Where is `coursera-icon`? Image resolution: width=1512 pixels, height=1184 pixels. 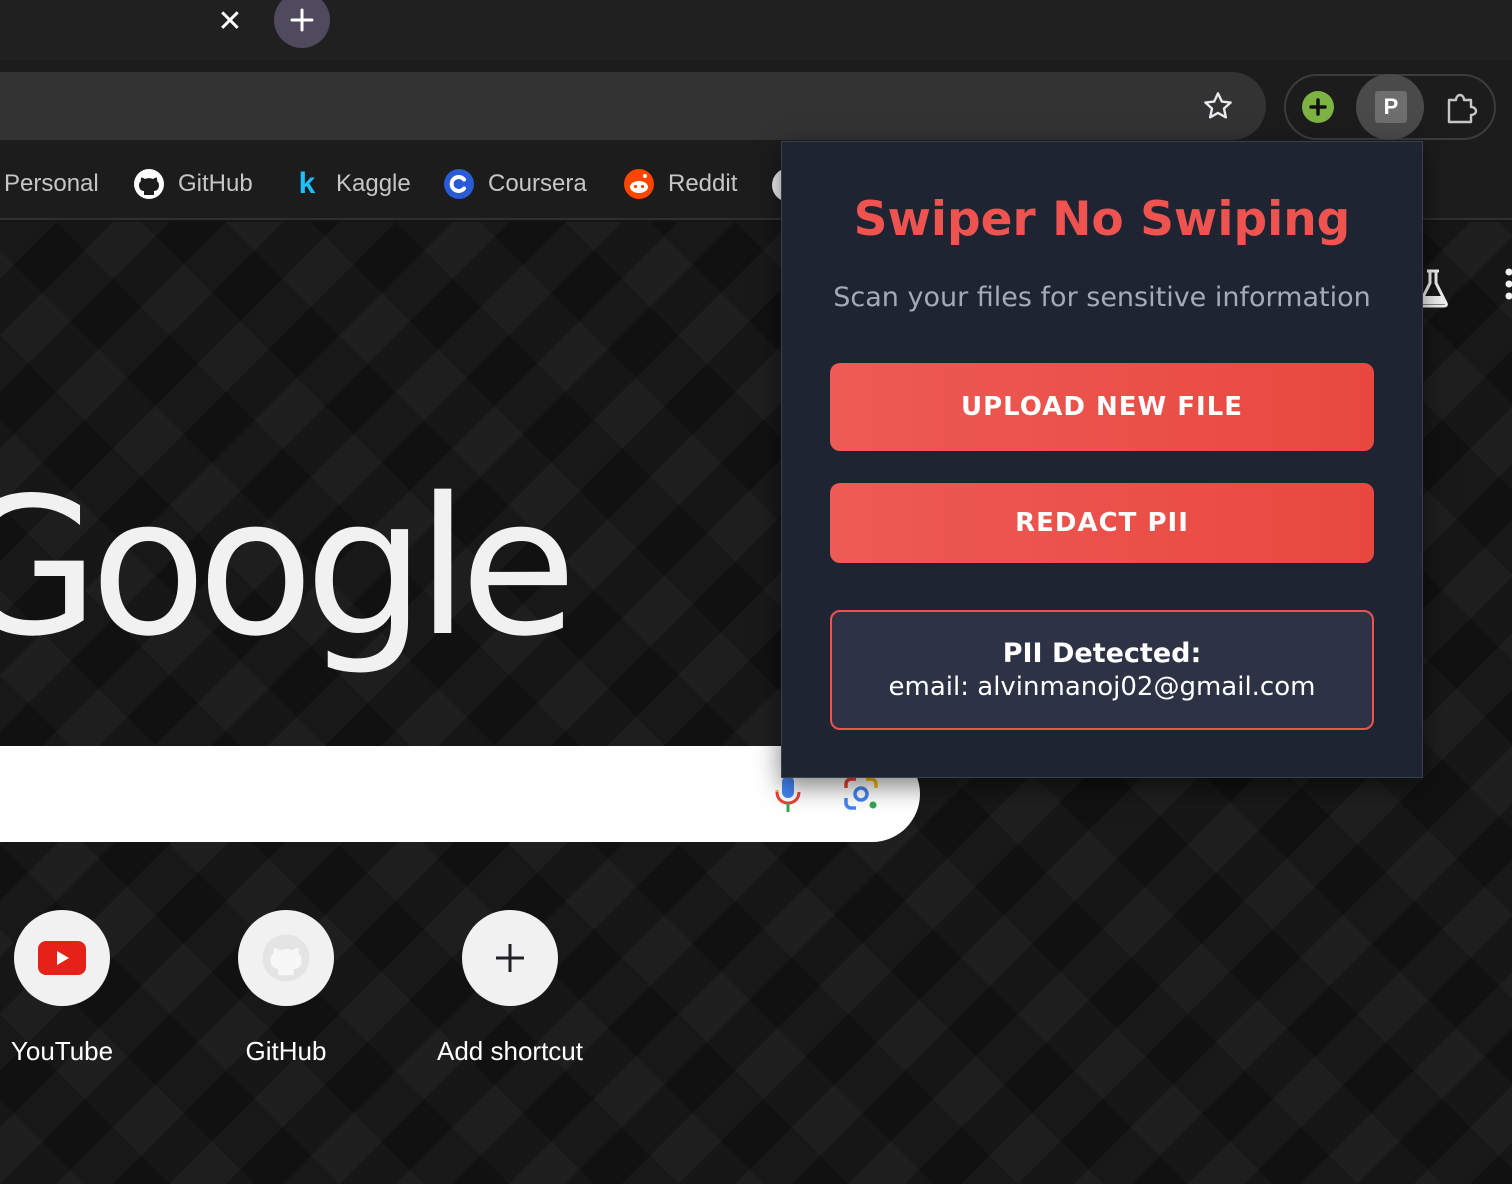
coursera-icon is located at coordinates (459, 184).